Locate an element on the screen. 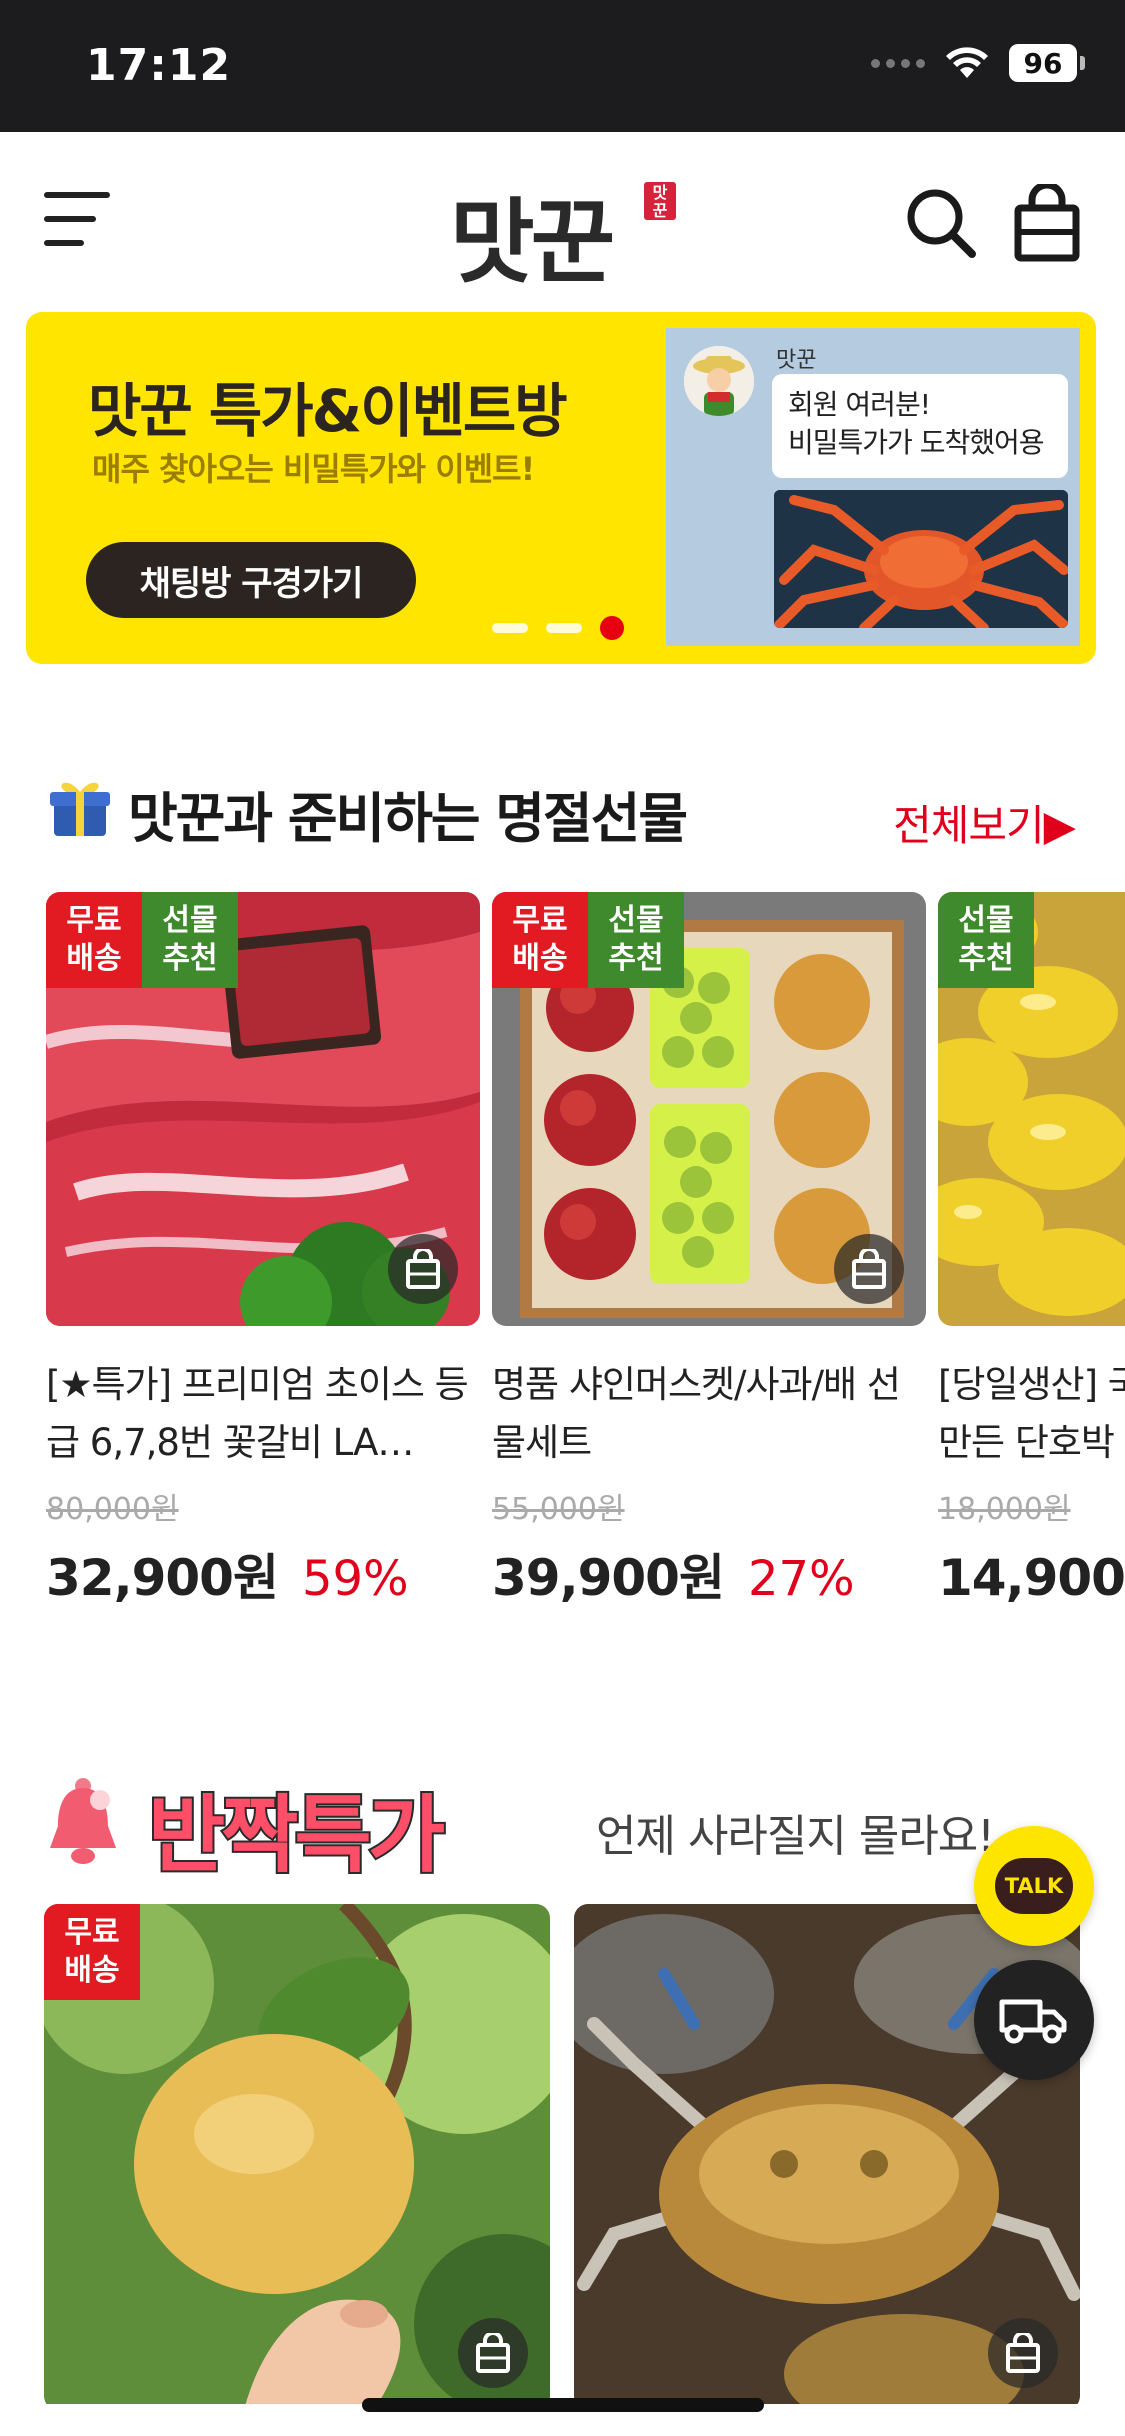 This screenshot has height=2436, width=1125. menu-button is located at coordinates (77, 225).